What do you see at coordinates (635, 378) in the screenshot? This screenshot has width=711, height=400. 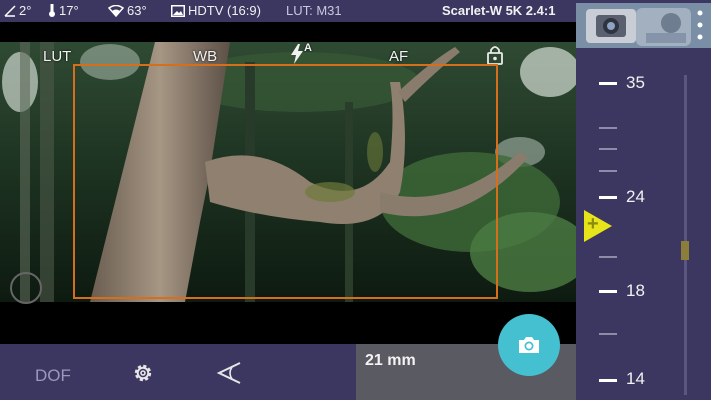 I see `ruler-label-14: 14` at bounding box center [635, 378].